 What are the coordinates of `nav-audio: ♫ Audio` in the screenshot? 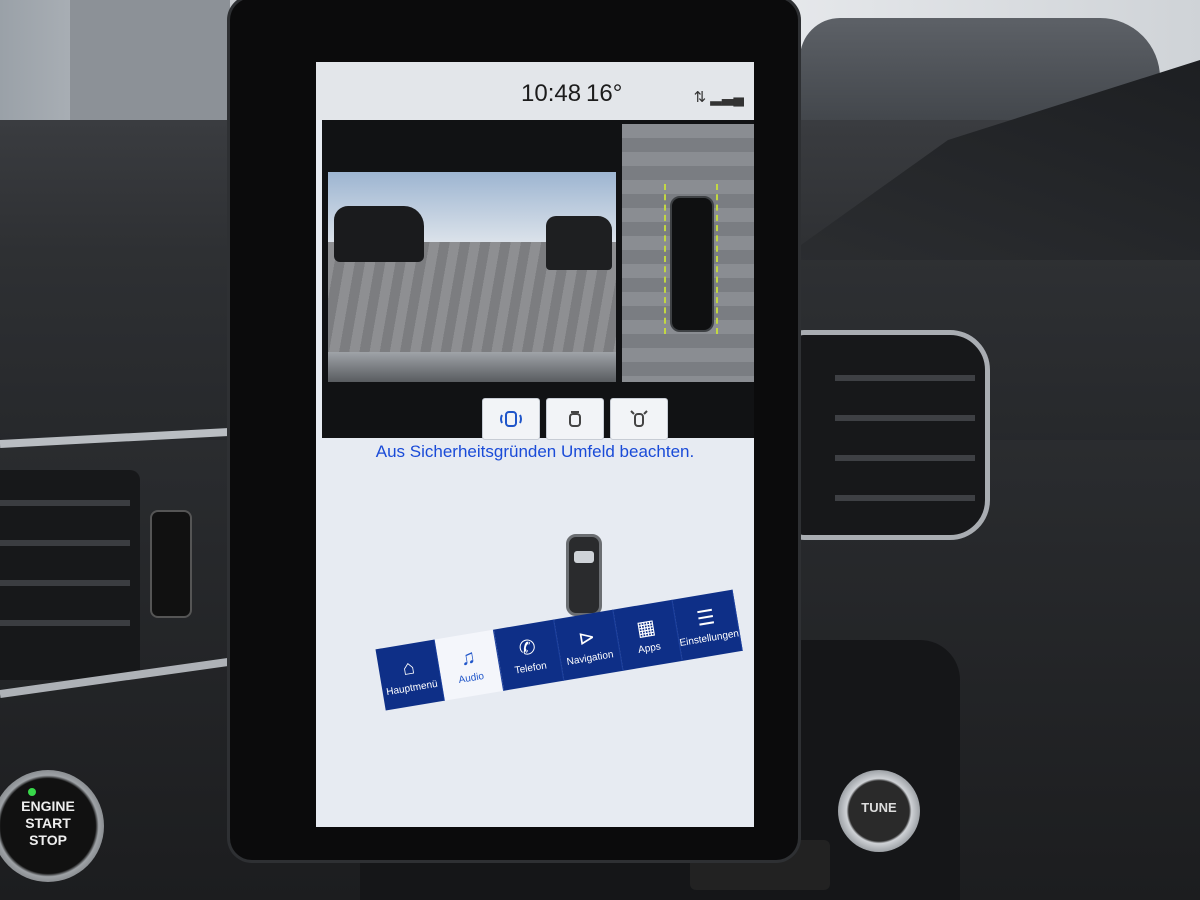 It's located at (469, 665).